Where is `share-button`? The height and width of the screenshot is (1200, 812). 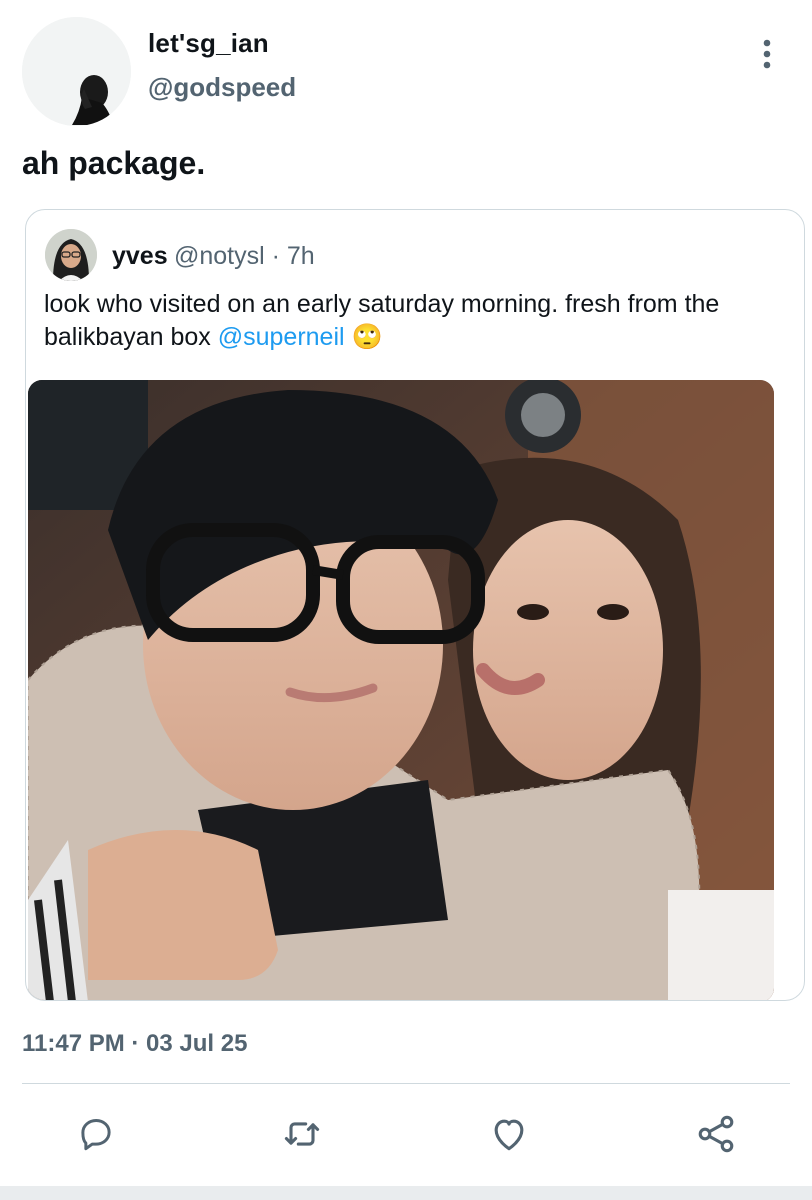 share-button is located at coordinates (716, 1134).